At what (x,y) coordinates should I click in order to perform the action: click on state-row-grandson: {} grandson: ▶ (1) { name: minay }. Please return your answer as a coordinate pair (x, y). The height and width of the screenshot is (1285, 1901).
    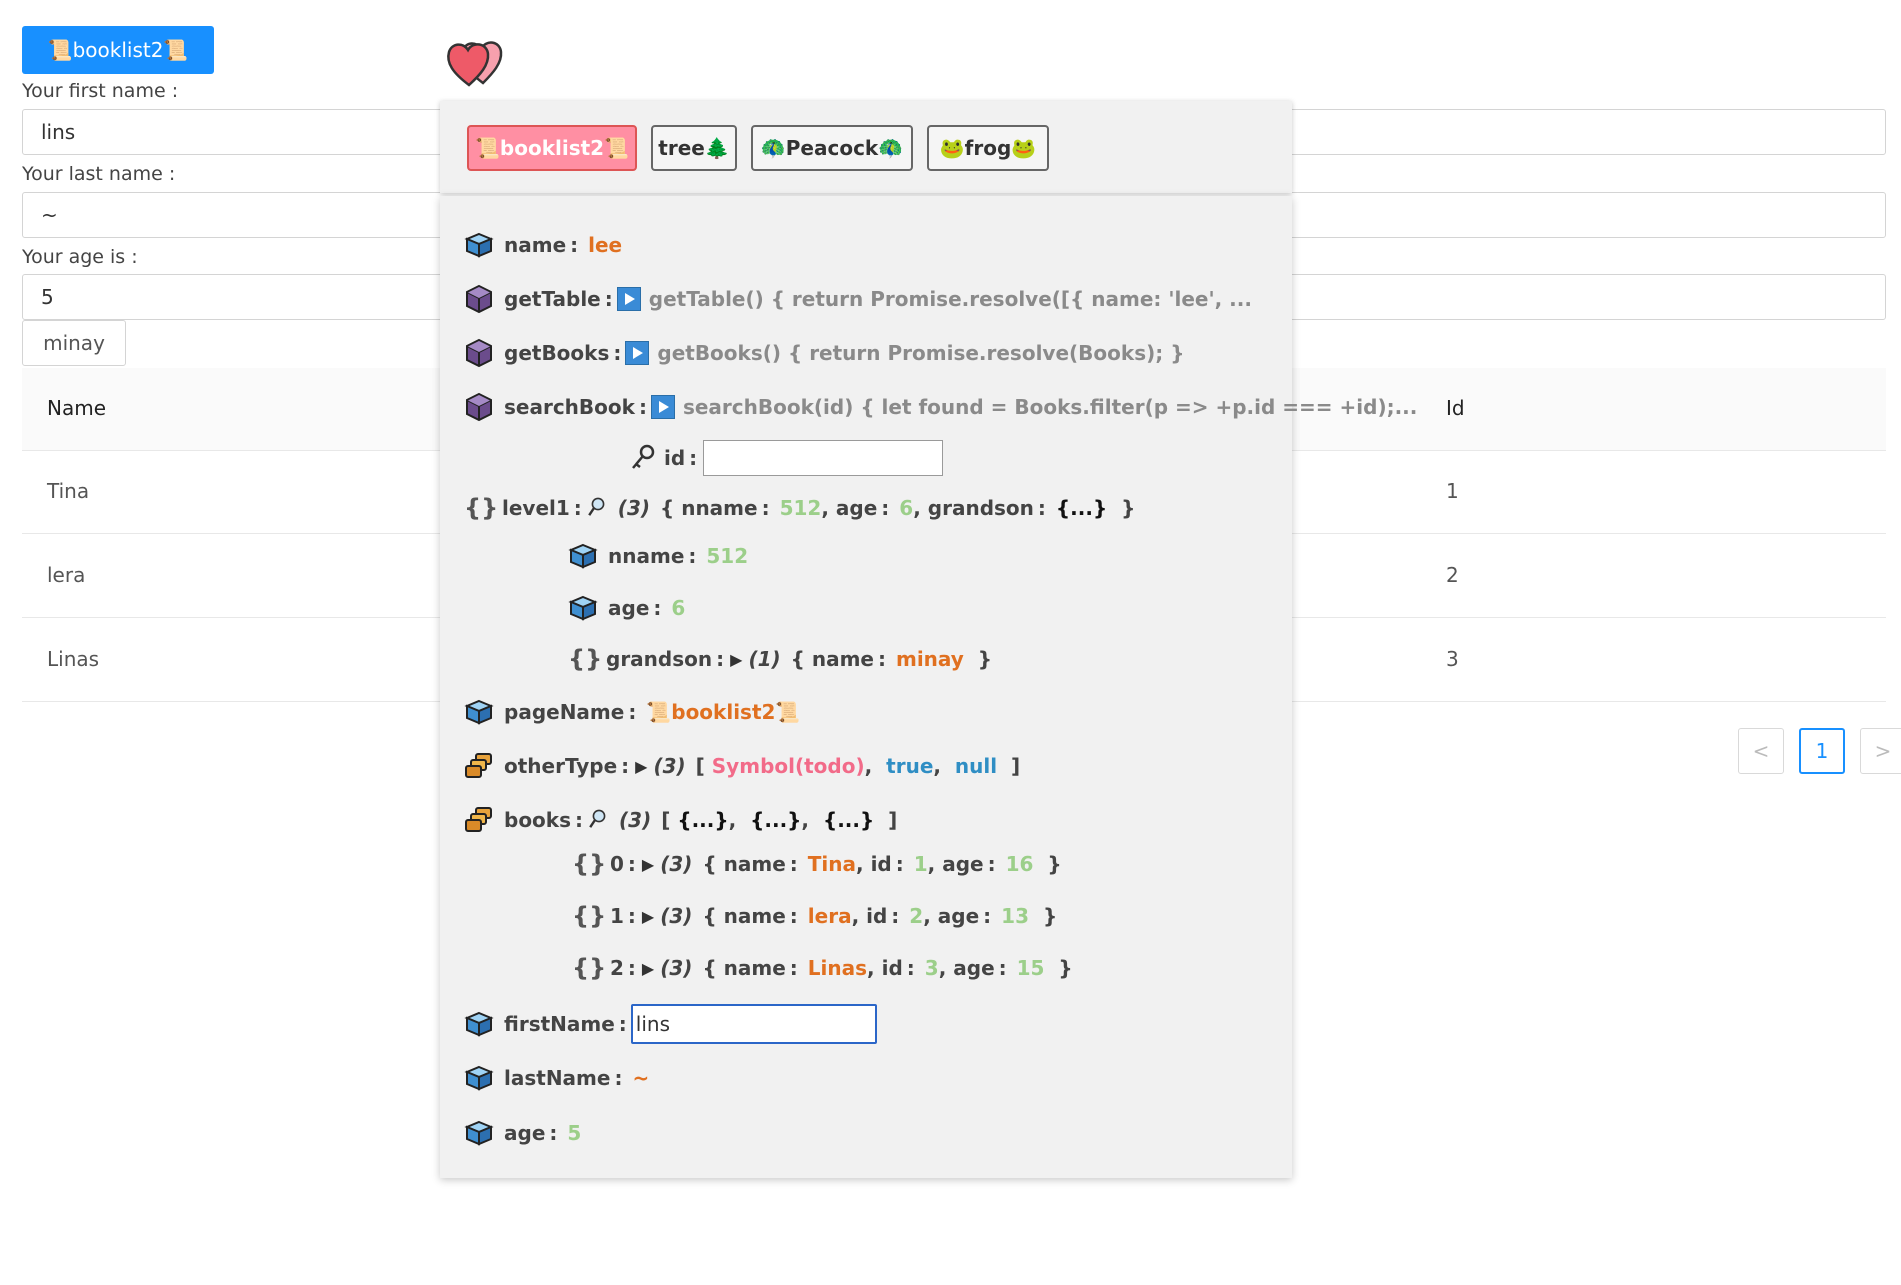
    Looking at the image, I should click on (780, 659).